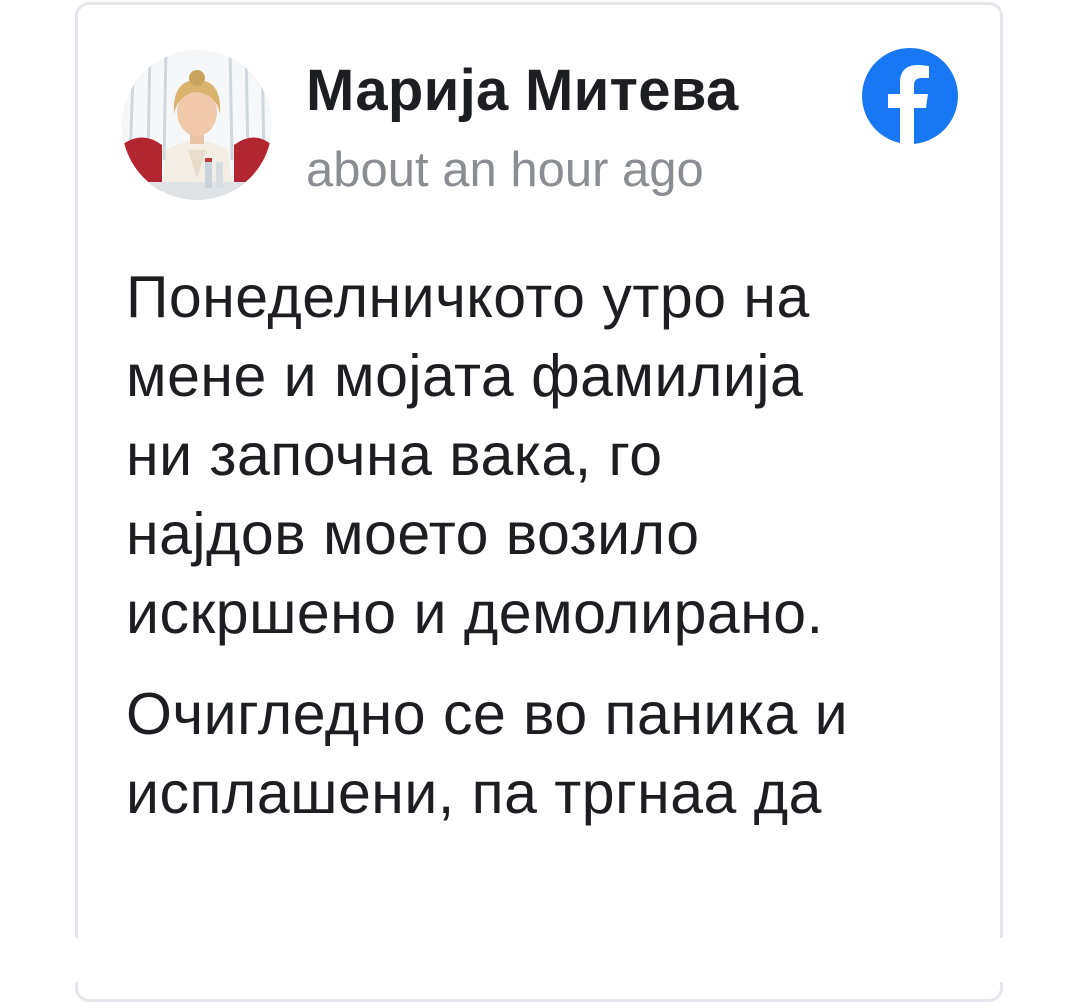  I want to click on post-line: мене и мојата фамилија, so click(465, 376).